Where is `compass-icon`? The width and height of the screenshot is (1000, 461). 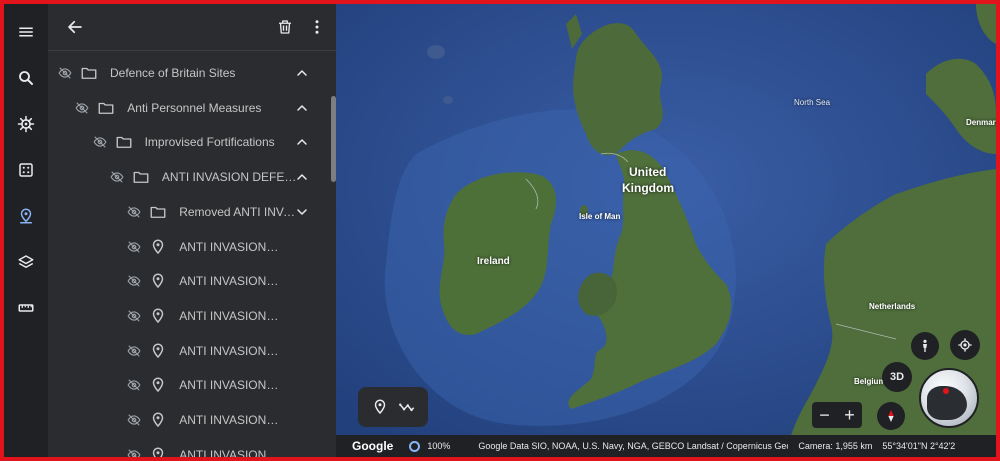
compass-icon is located at coordinates (891, 416).